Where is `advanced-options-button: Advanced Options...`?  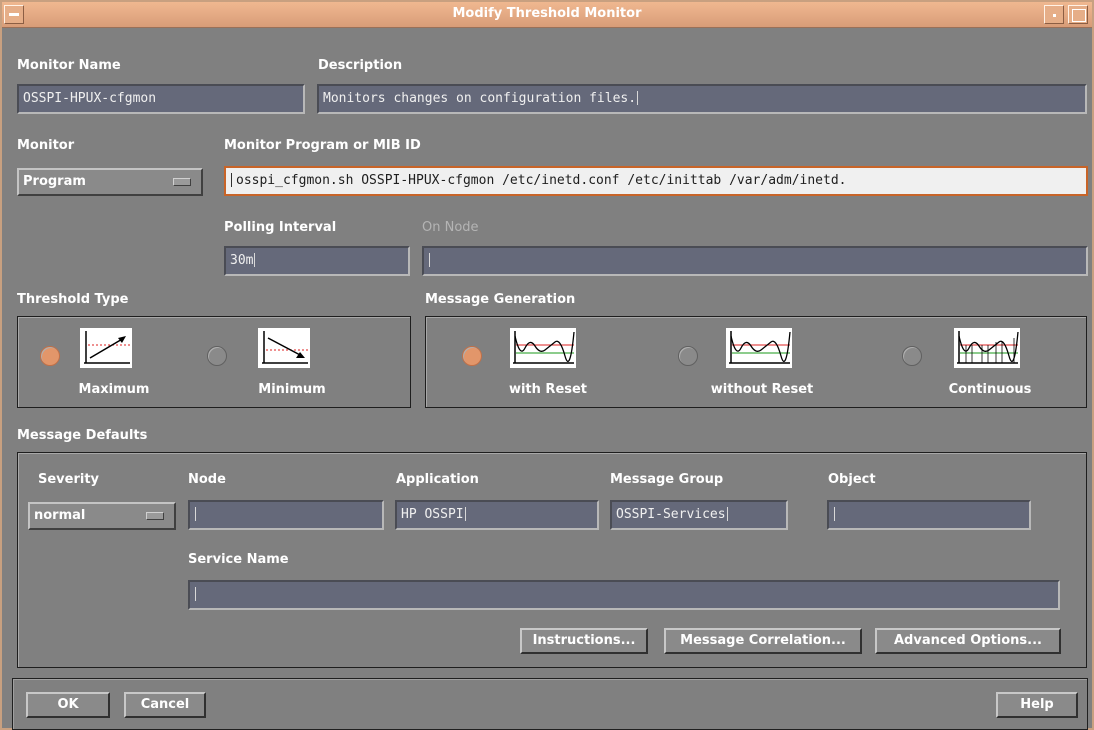
advanced-options-button: Advanced Options... is located at coordinates (968, 641).